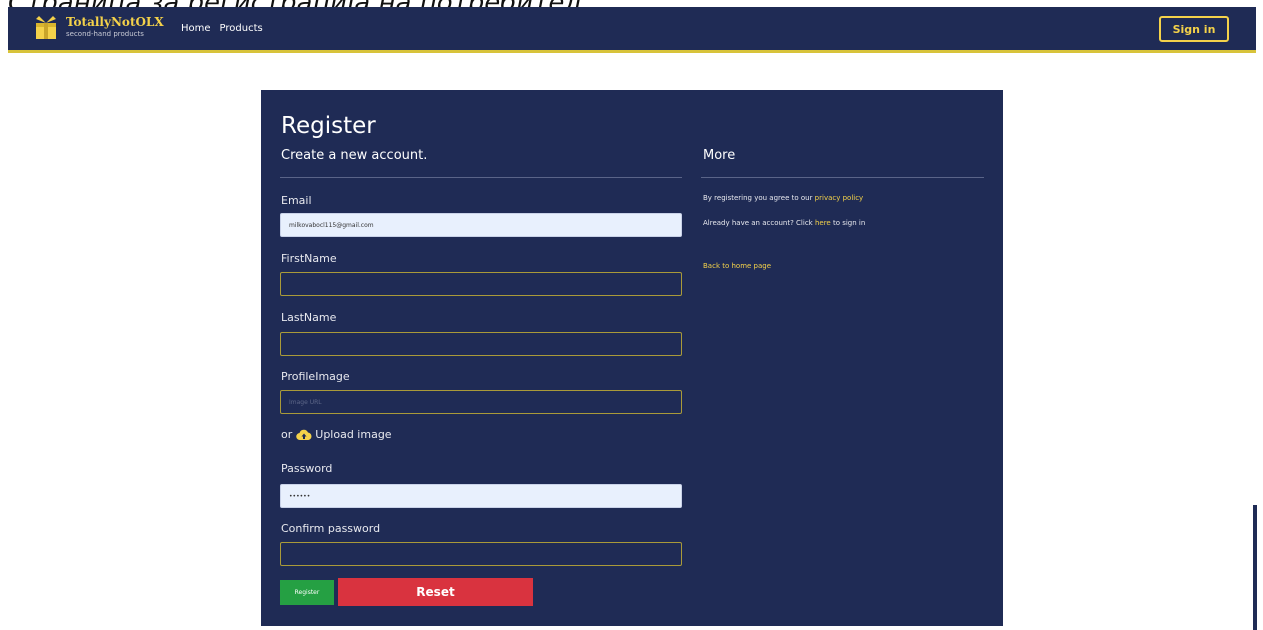 The image size is (1263, 630). I want to click on box-logo-icon, so click(46, 27).